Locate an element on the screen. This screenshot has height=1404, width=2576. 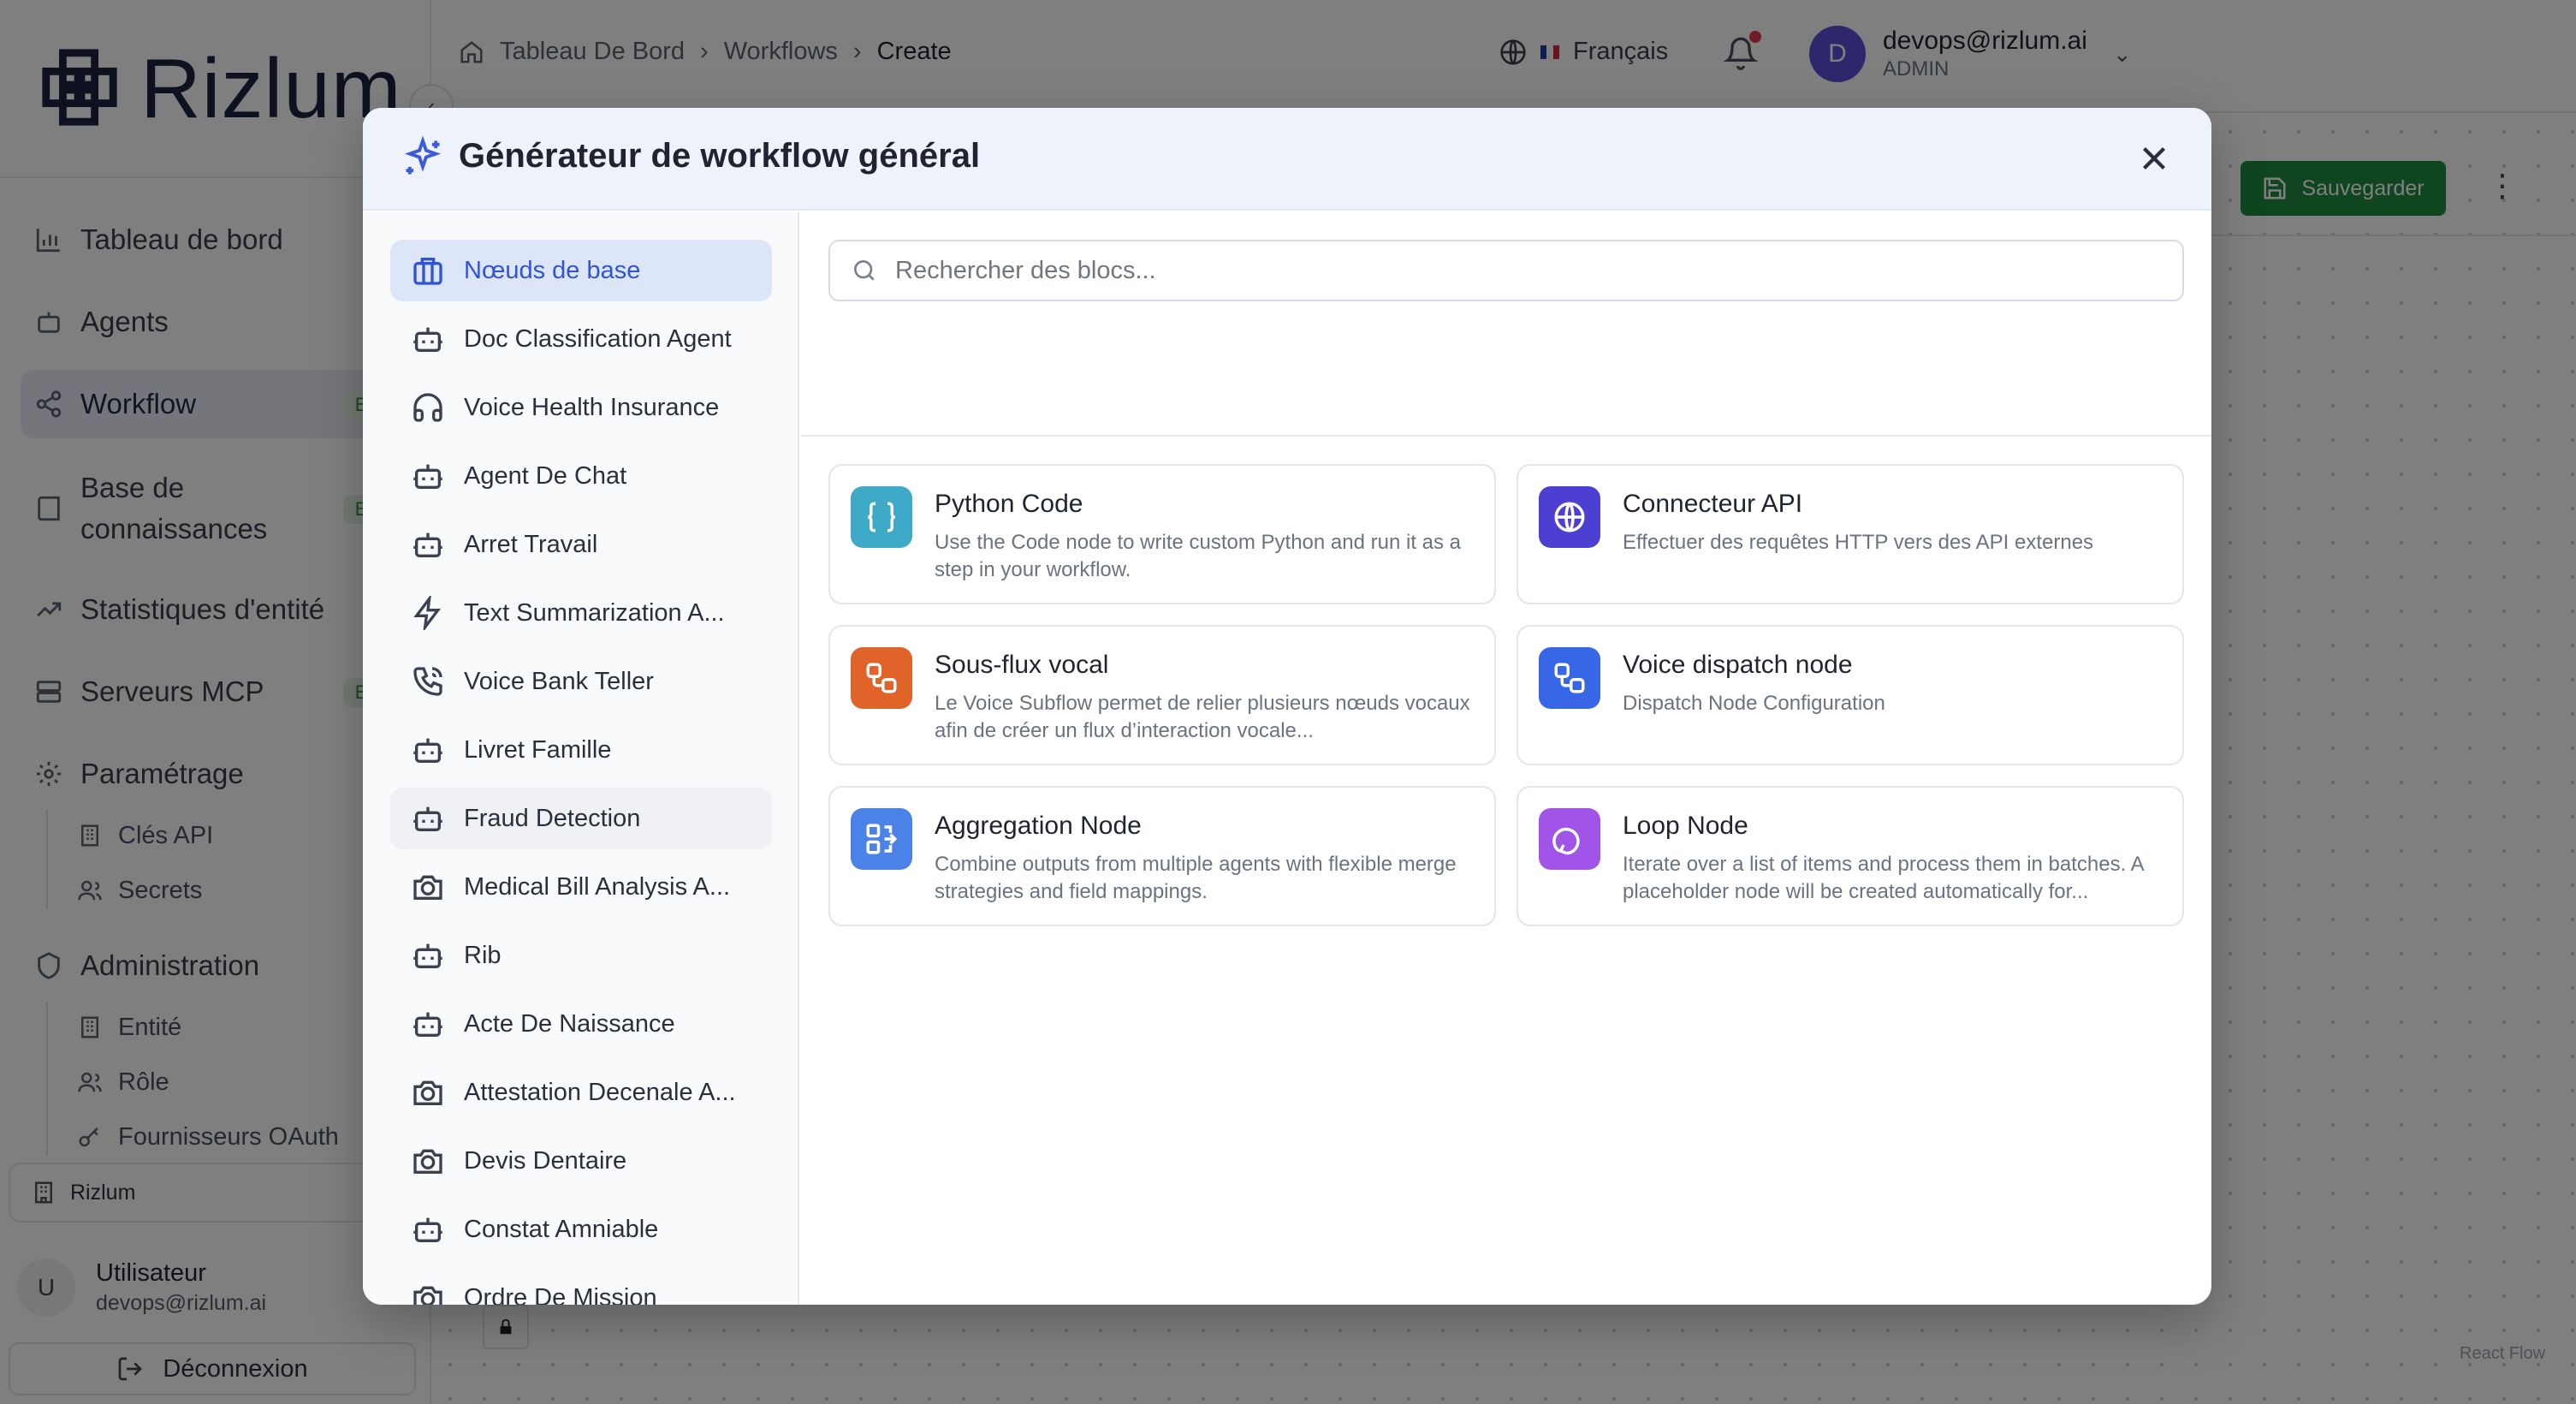
building-icon is located at coordinates (427, 271).